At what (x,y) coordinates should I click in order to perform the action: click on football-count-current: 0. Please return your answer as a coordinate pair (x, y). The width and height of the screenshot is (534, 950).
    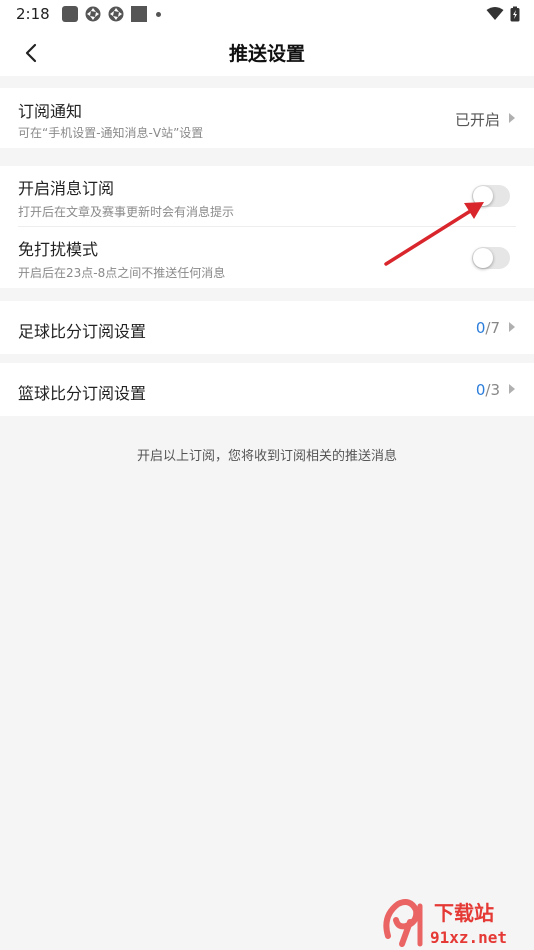
    Looking at the image, I should click on (480, 328).